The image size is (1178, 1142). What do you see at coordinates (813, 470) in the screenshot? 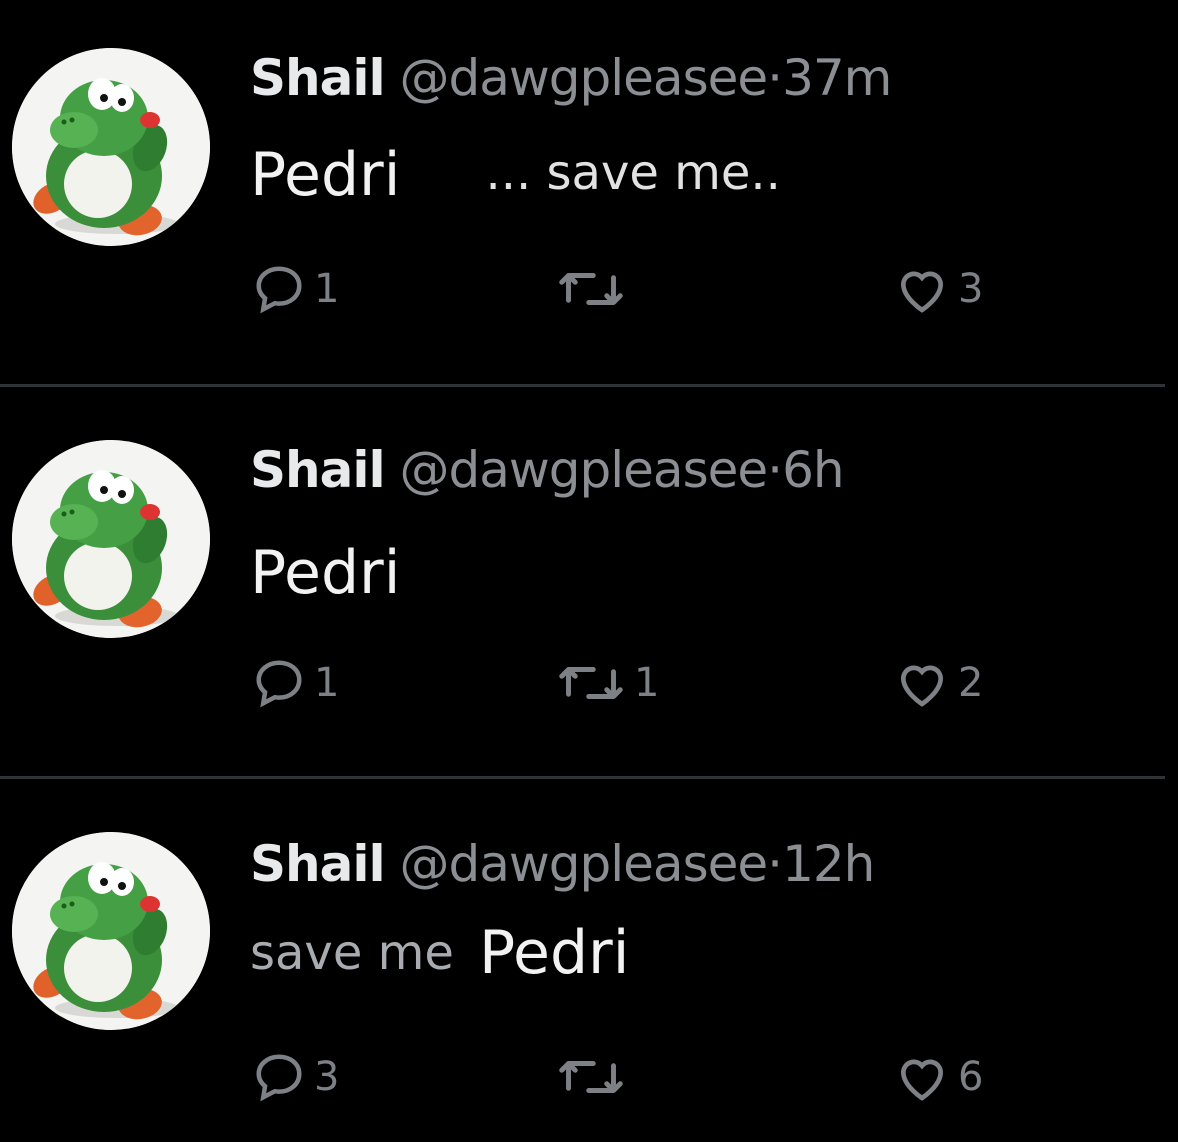
I see `timestamp: 6h` at bounding box center [813, 470].